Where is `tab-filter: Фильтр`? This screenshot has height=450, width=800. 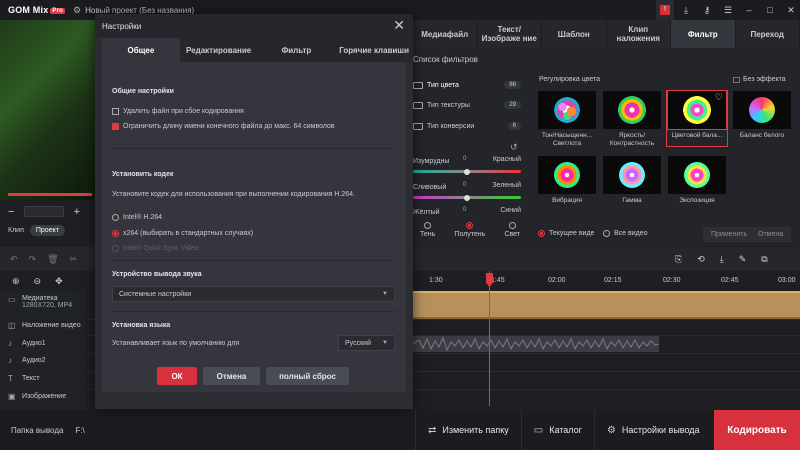
tab-filter: Фильтр is located at coordinates (703, 34).